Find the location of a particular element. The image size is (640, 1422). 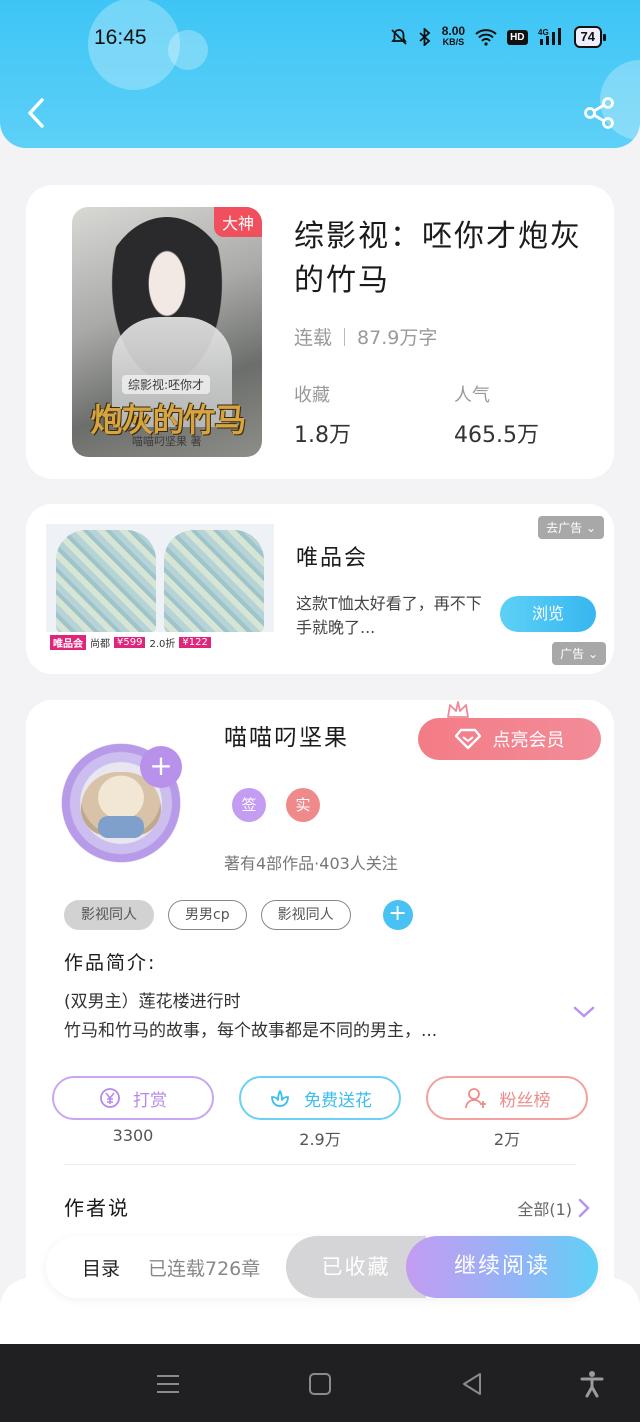

free-flower-button: 免费送花 is located at coordinates (320, 1098).